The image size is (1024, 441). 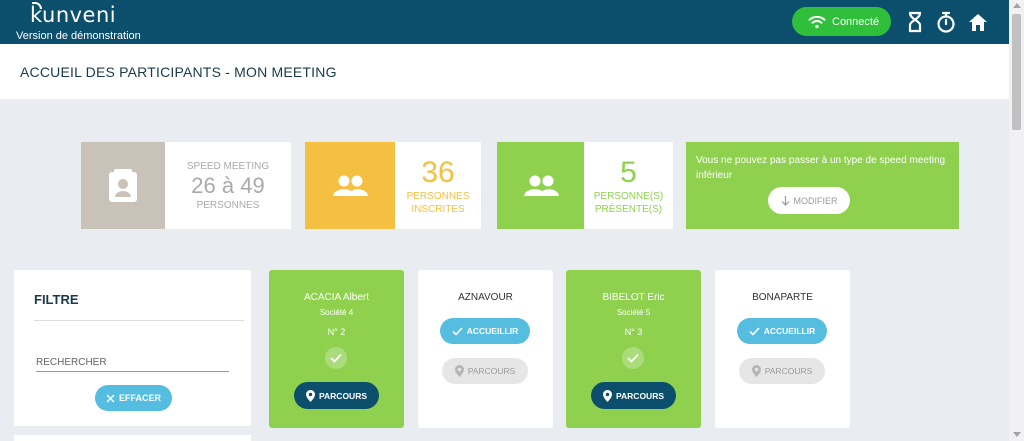 I want to click on search-input, so click(x=132, y=363).